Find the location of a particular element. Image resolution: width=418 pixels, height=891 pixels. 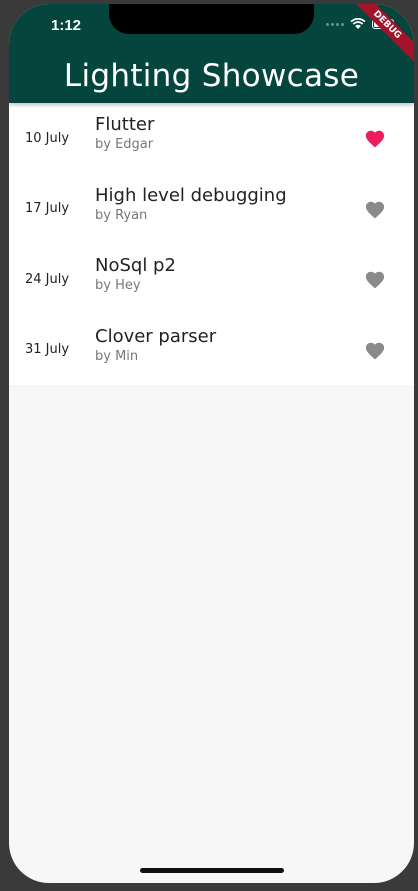

talk-text: Flutter by Edgar is located at coordinates (124, 133).